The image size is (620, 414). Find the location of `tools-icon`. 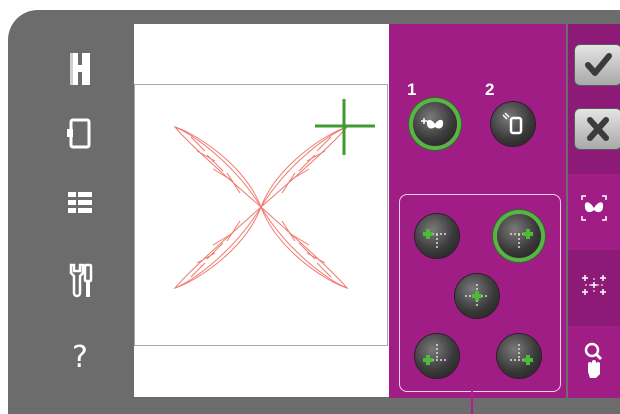

tools-icon is located at coordinates (81, 280).